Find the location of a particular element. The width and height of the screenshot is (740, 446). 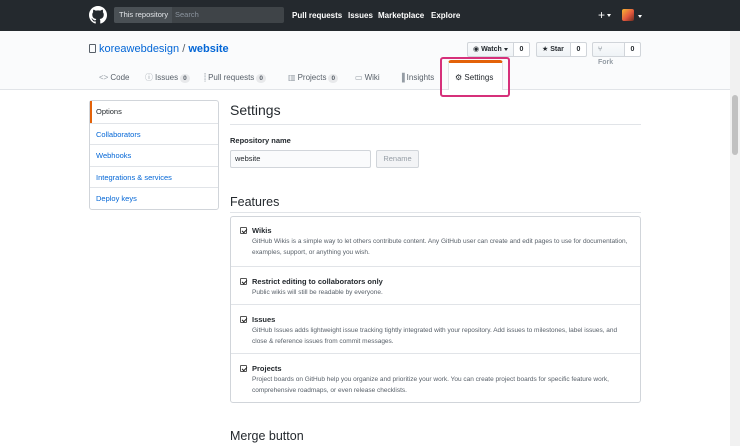

menu-item-integrations: Integrations & services is located at coordinates (154, 176).